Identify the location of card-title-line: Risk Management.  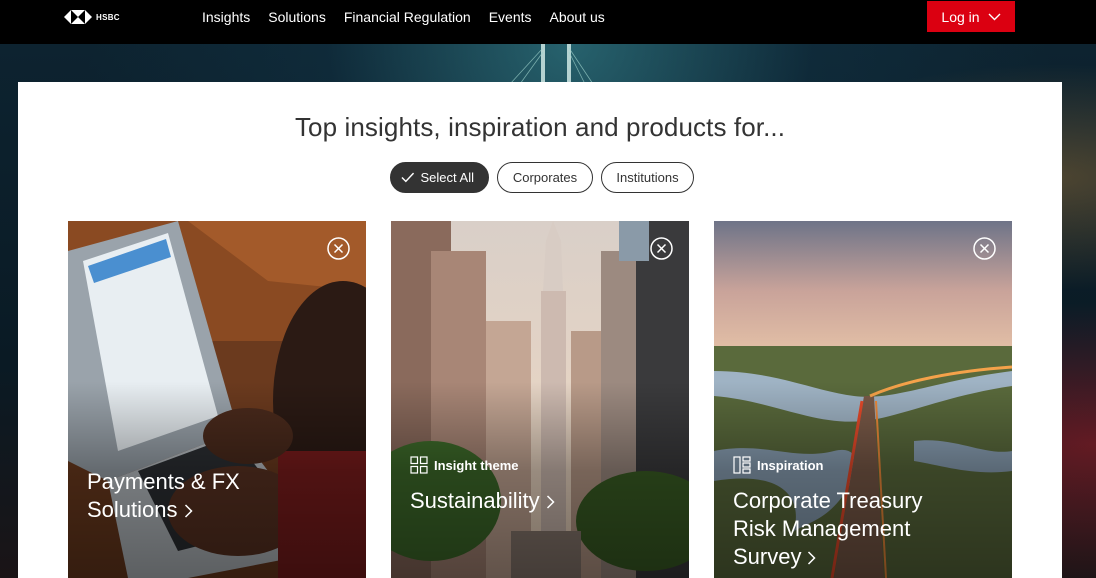
(822, 528).